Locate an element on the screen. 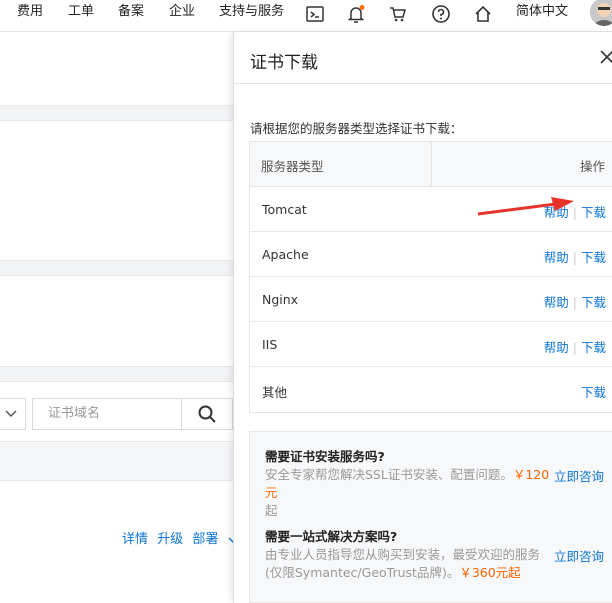  upgrade-link: 升级 is located at coordinates (170, 539).